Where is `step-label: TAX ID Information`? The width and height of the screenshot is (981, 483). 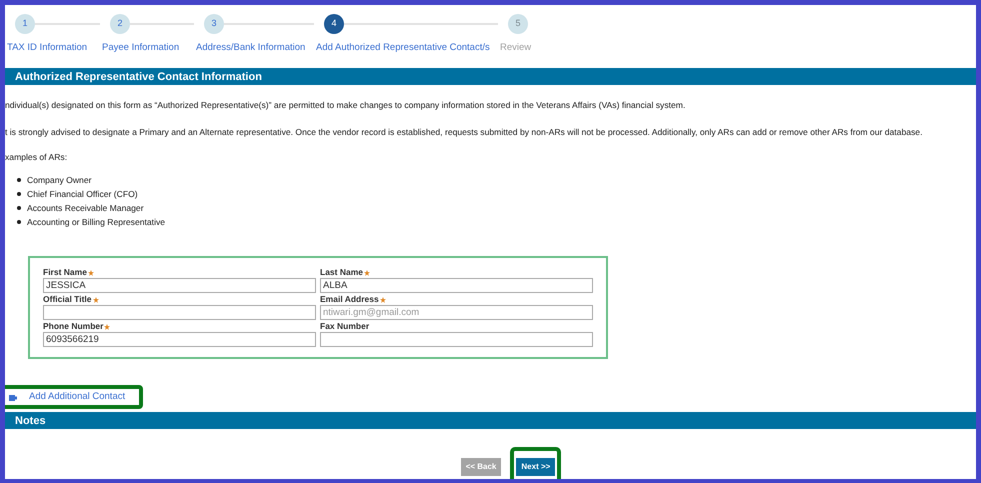 step-label: TAX ID Information is located at coordinates (47, 48).